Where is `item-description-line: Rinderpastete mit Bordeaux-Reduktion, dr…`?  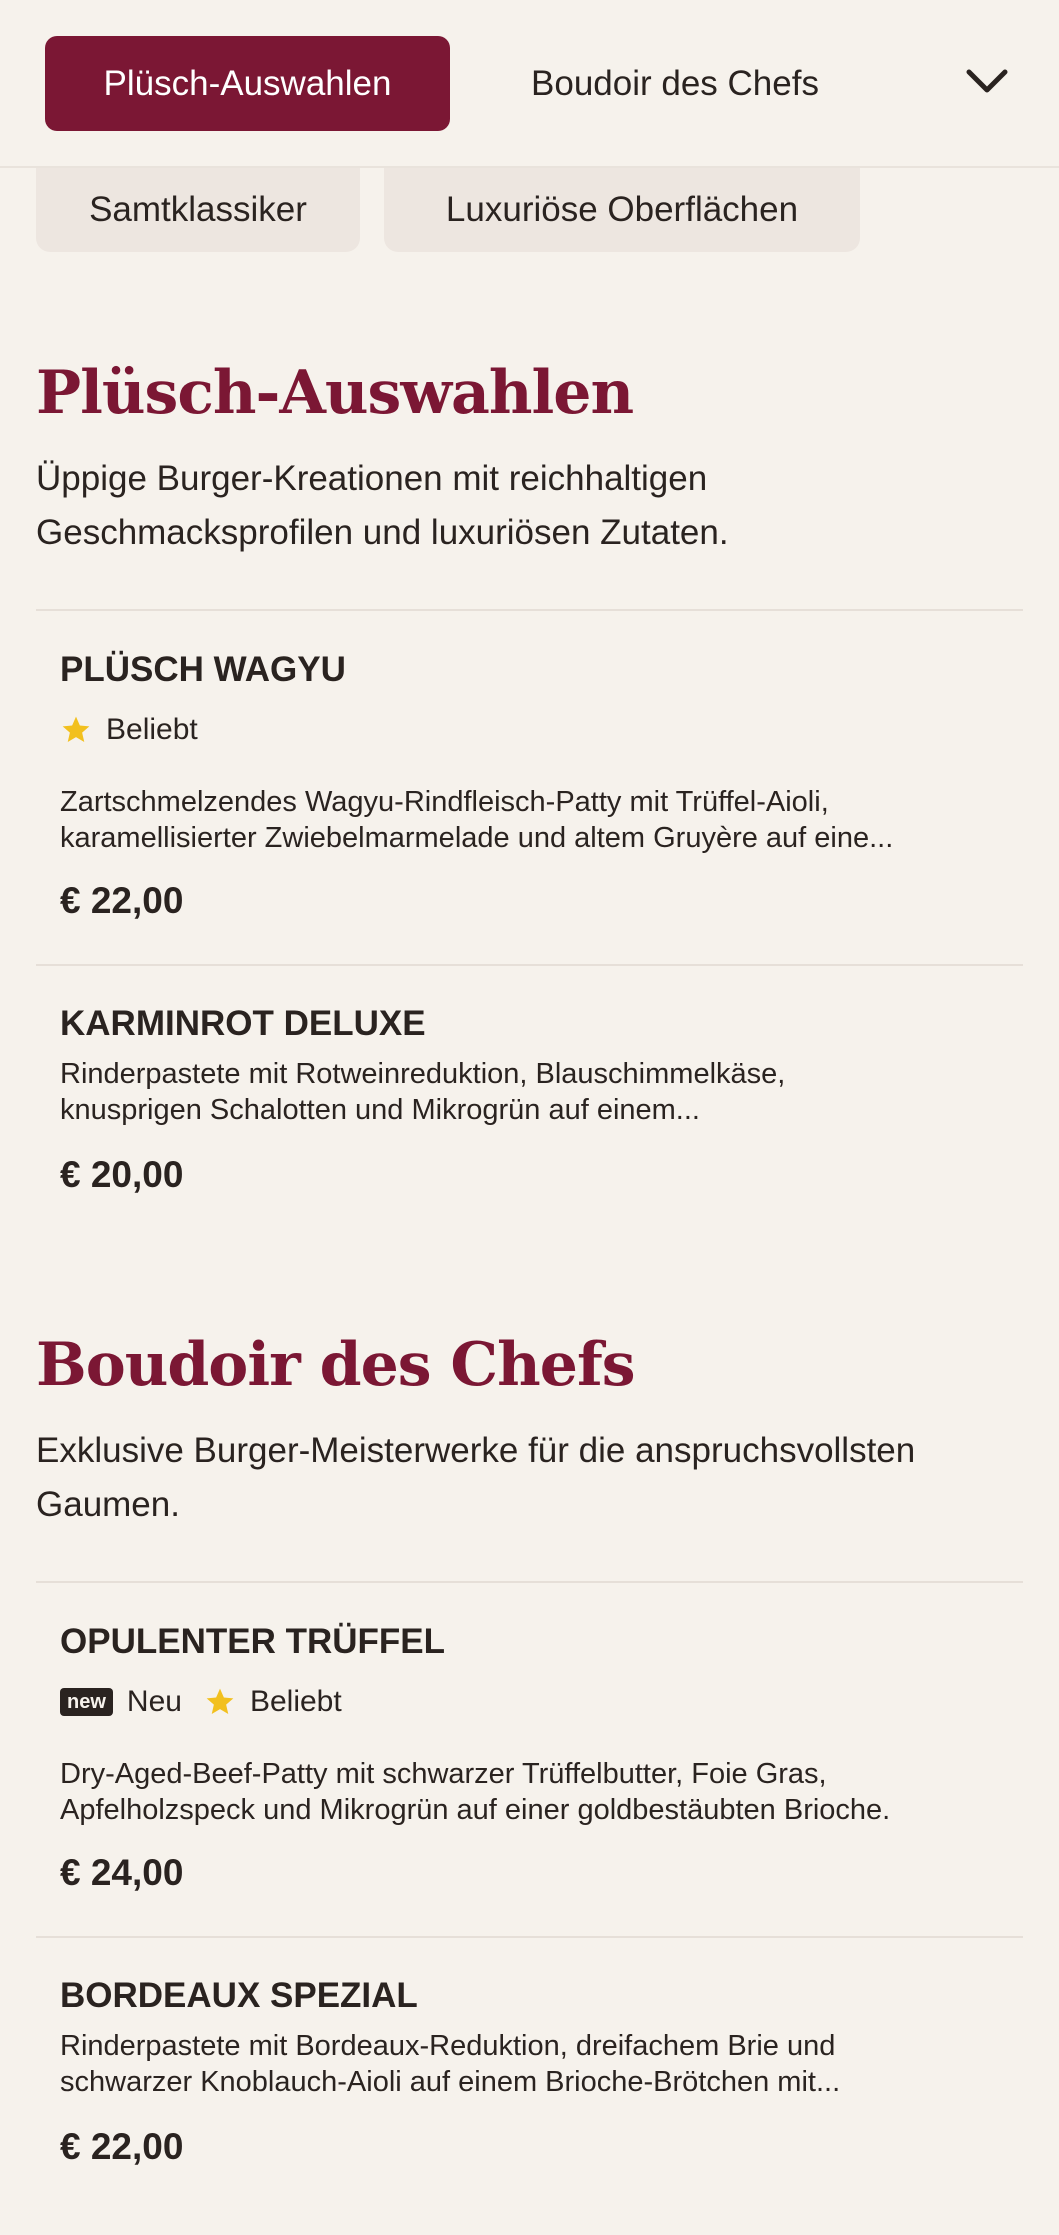
item-description-line: Rinderpastete mit Bordeaux-Reduktion, dr… is located at coordinates (448, 2046).